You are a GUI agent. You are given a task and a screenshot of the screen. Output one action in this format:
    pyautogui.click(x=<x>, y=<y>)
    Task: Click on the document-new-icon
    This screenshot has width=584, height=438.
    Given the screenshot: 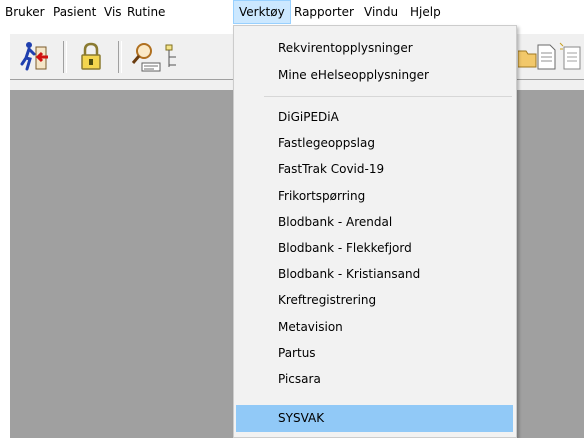 What is the action you would take?
    pyautogui.click(x=570, y=56)
    